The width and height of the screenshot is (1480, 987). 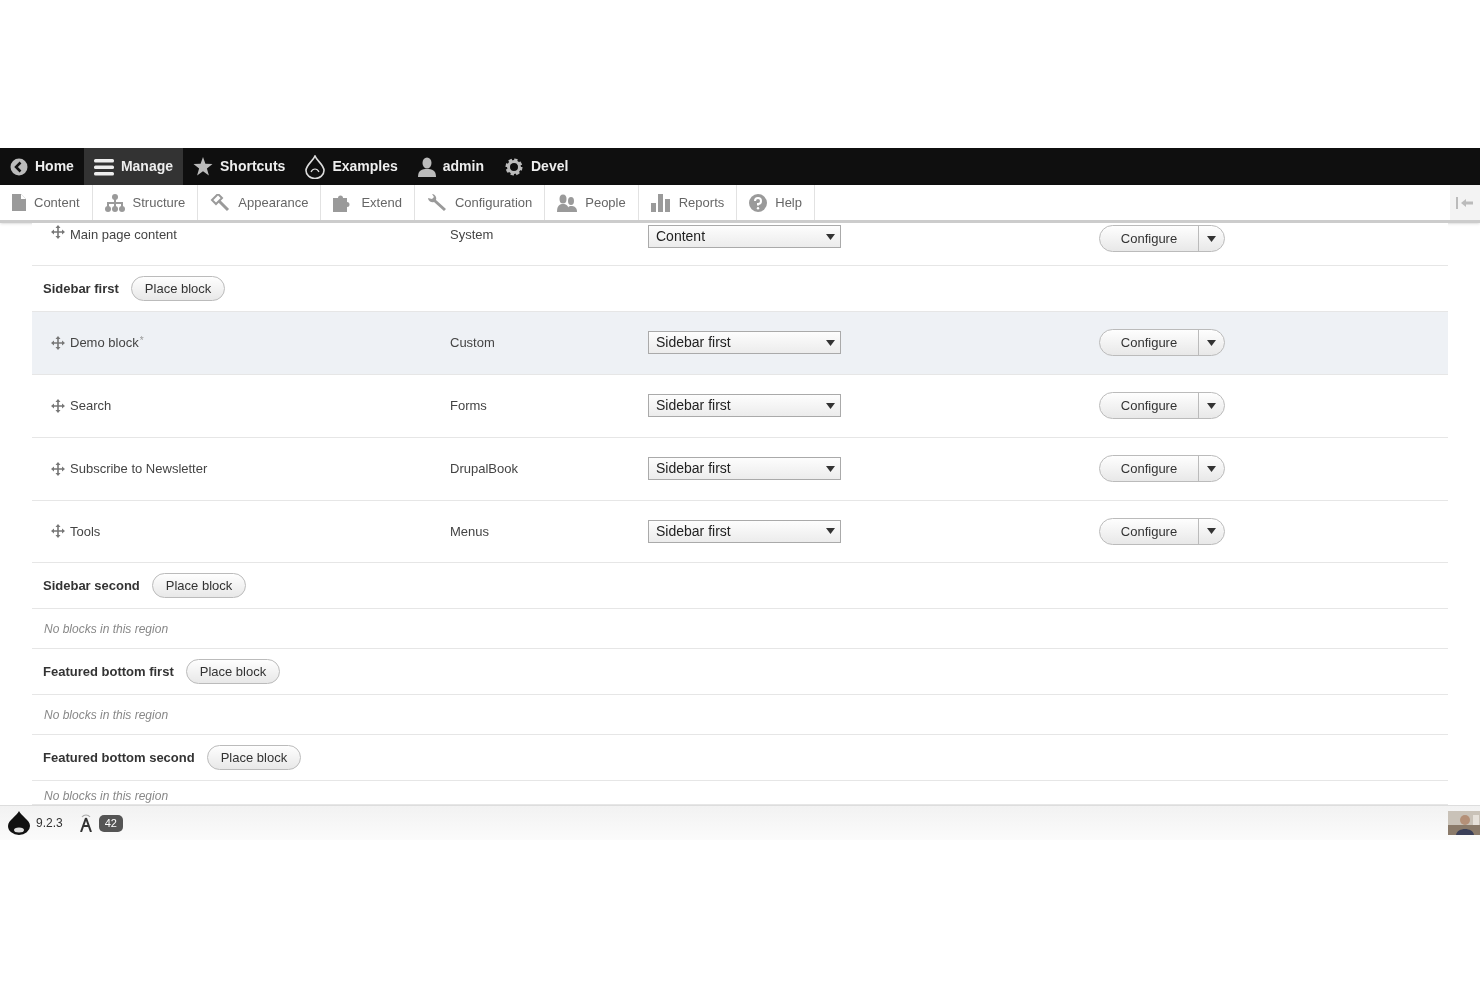 What do you see at coordinates (108, 671) in the screenshot?
I see `region-title: Featured bottom first` at bounding box center [108, 671].